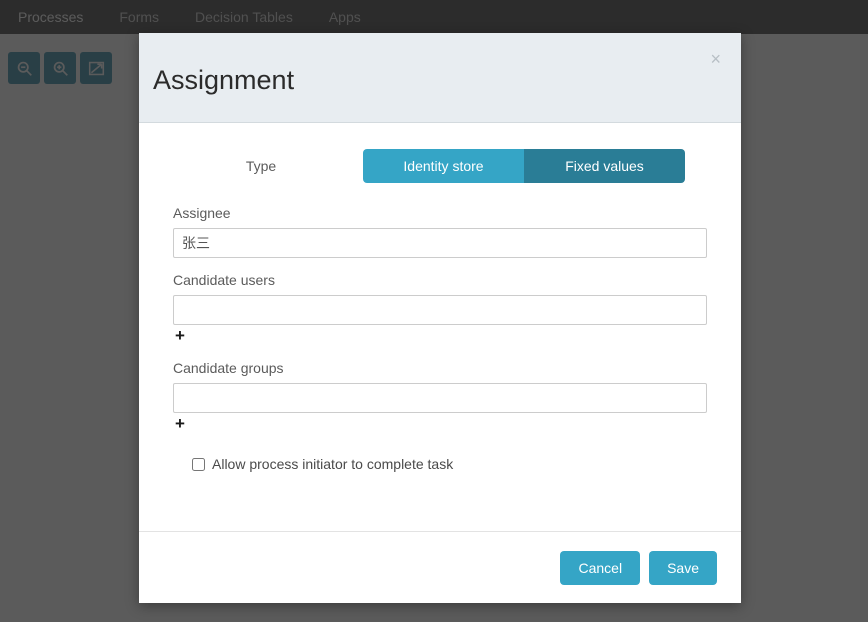 The width and height of the screenshot is (868, 622). I want to click on candidate-users-input, so click(440, 310).